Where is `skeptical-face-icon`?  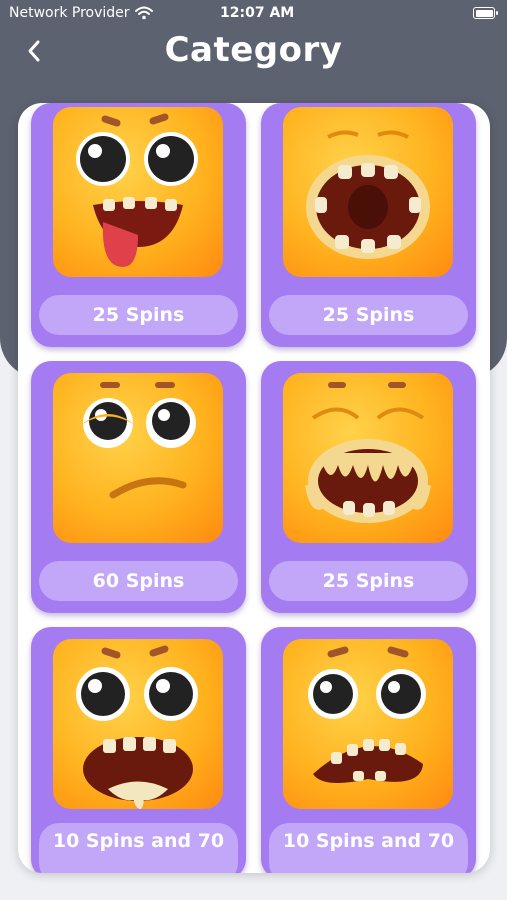
skeptical-face-icon is located at coordinates (138, 458).